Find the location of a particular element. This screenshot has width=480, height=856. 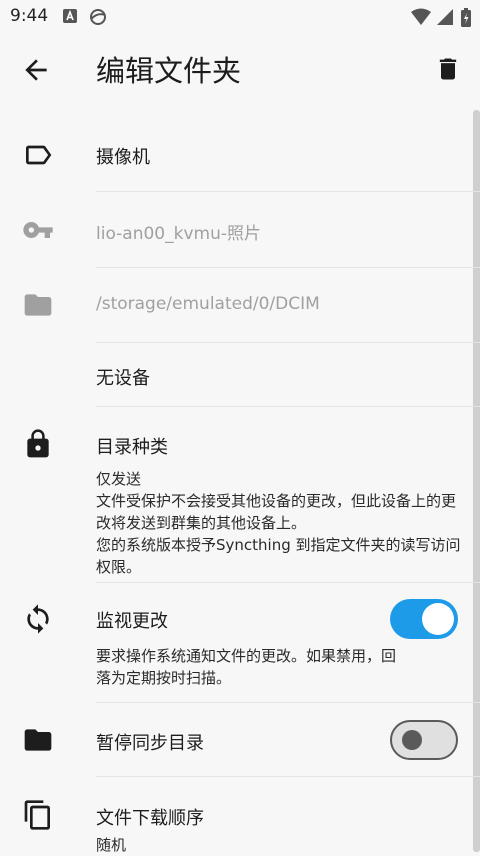

folder-type-description: 文件受保护不会接受其他设备的更改，但此设备上的更改将发送到群集的其他设备上。 is located at coordinates (276, 512).